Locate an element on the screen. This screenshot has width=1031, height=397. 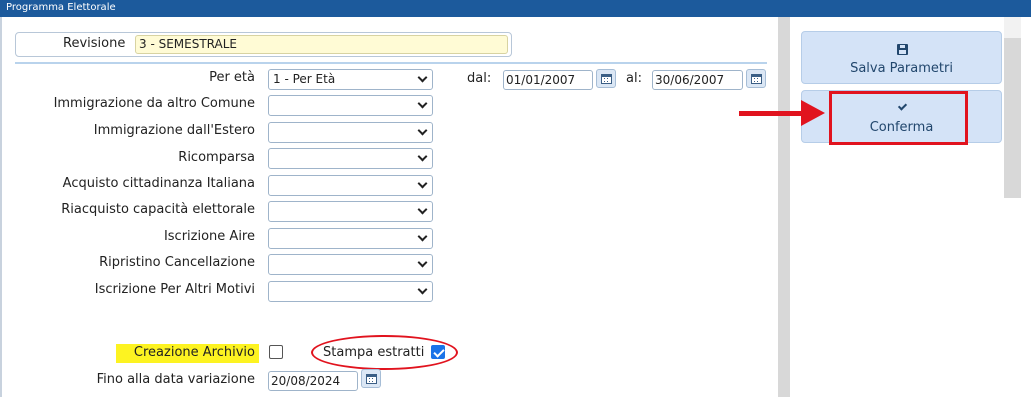
iscrizione-aire-select is located at coordinates (350, 238).